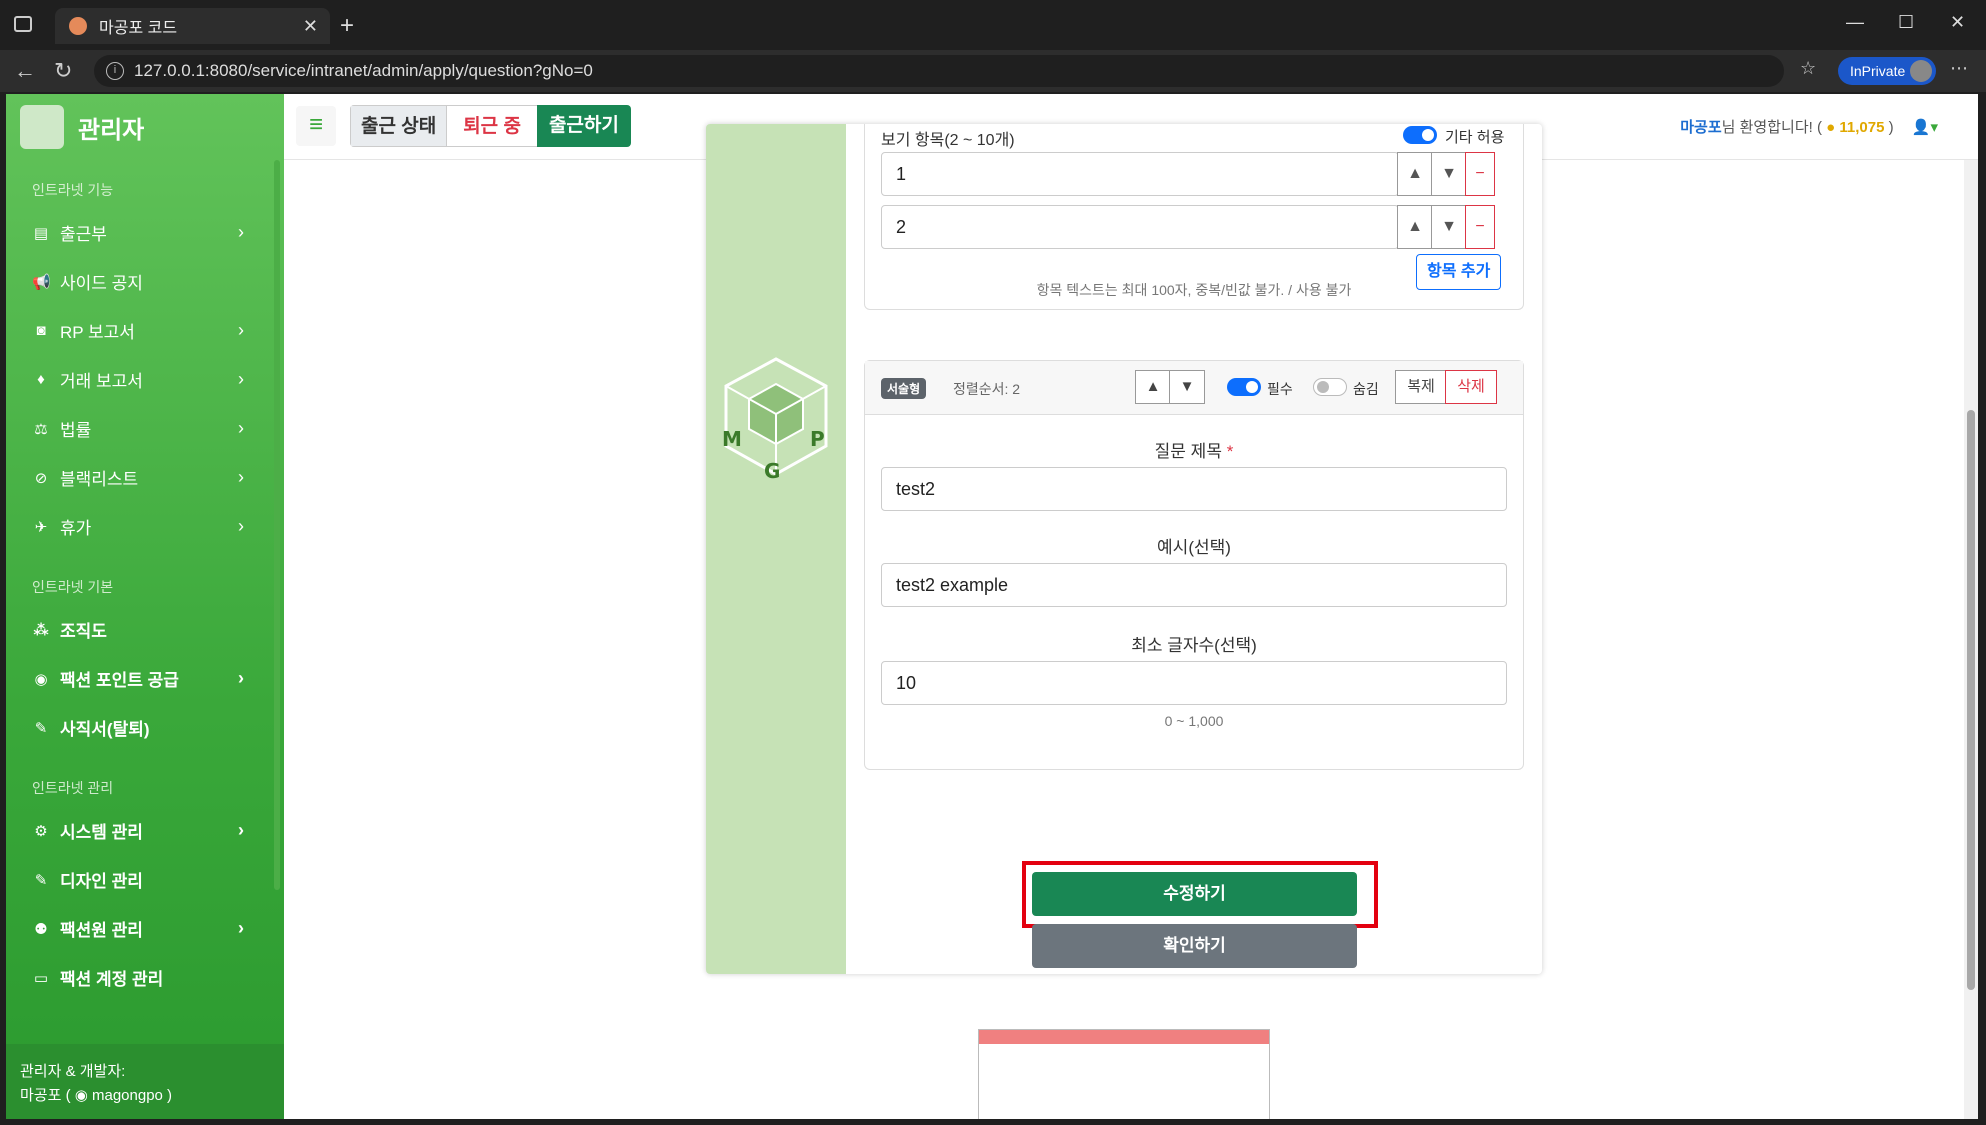 This screenshot has width=1986, height=1125. Describe the element at coordinates (1475, 137) in the screenshot. I see `allow-other-label: 기타 허용` at that location.